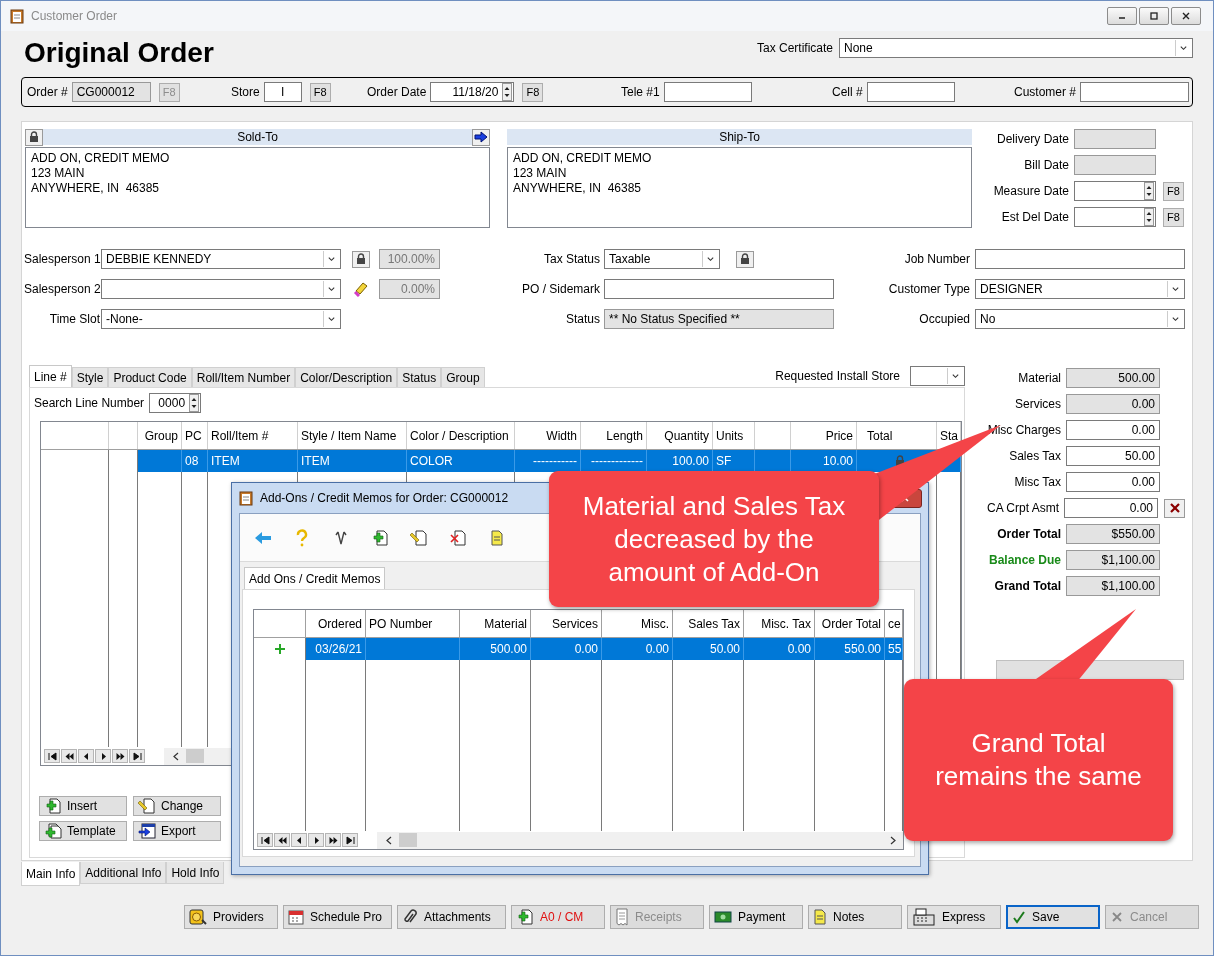 Image resolution: width=1214 pixels, height=956 pixels. Describe the element at coordinates (123, 873) in the screenshot. I see `tab: Additional Info` at that location.